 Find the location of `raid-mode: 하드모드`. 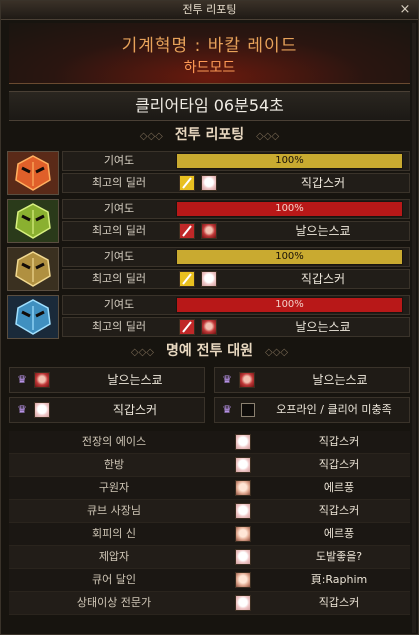

raid-mode: 하드모드 is located at coordinates (209, 68).